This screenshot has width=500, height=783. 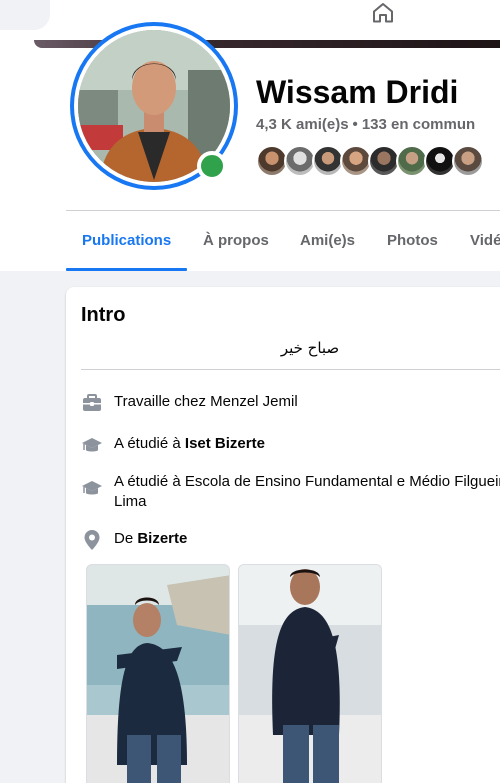 What do you see at coordinates (126, 269) in the screenshot?
I see `active-tab-indicator` at bounding box center [126, 269].